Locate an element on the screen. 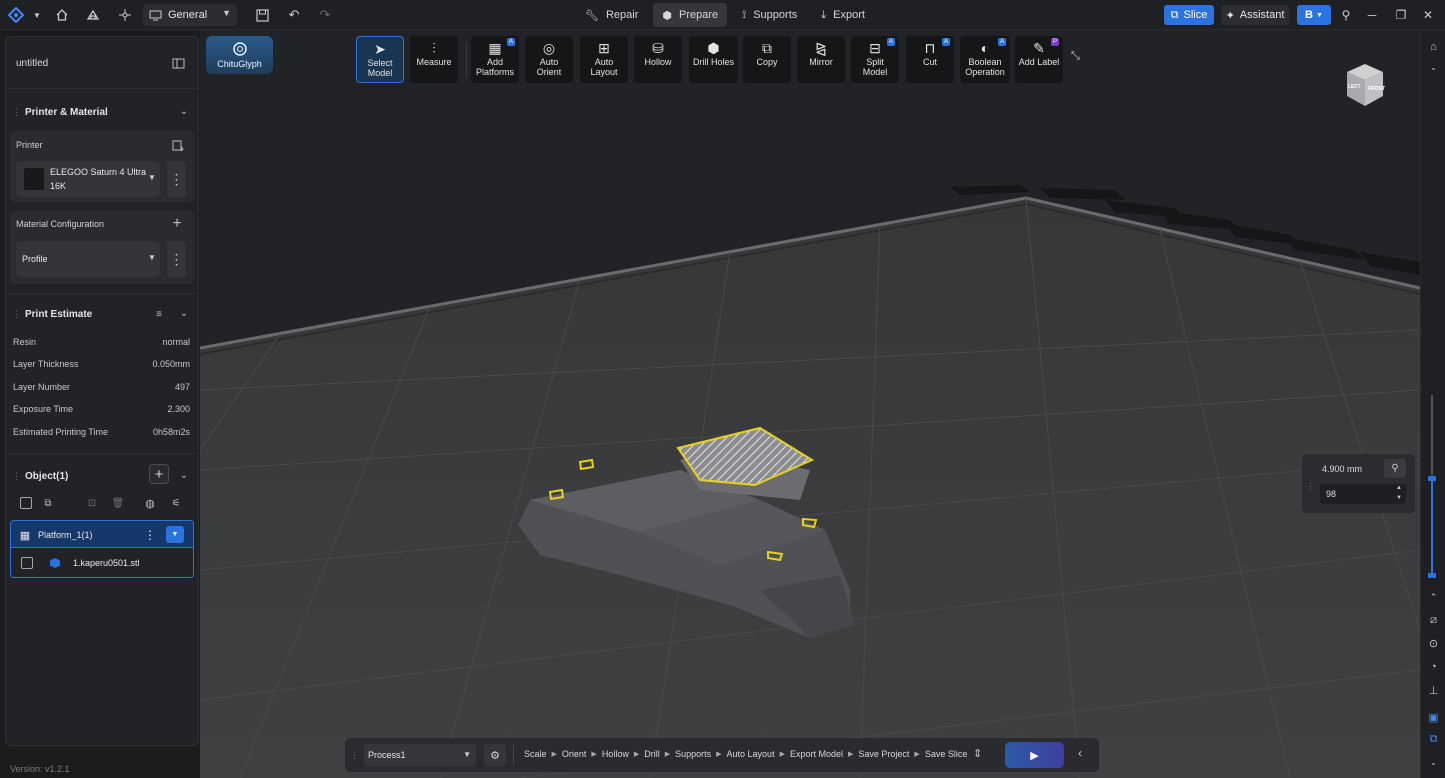 This screenshot has width=1445, height=778. cut-plane-icon: ⊥ is located at coordinates (1433, 690).